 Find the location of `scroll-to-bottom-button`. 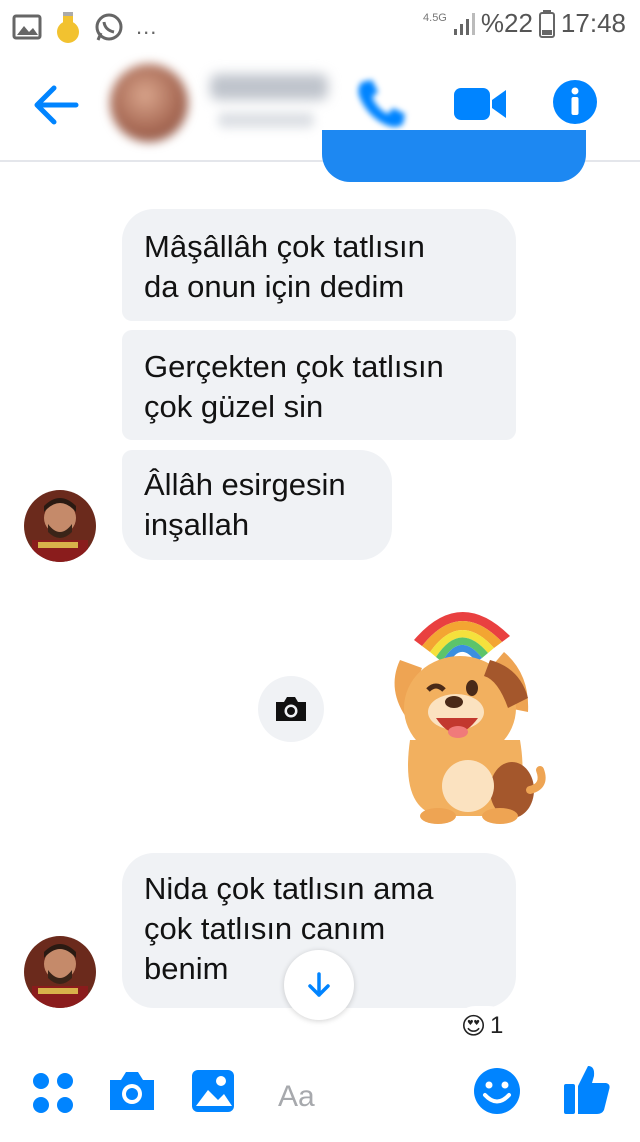

scroll-to-bottom-button is located at coordinates (319, 985).